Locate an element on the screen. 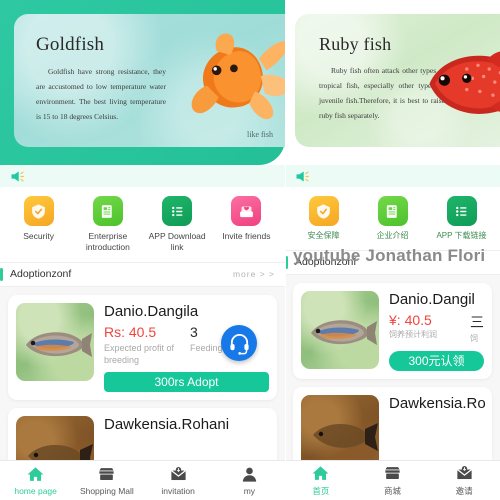 The width and height of the screenshot is (500, 500). list-item: Danio.Dangil ¥: 40.5 饲养预计利润 三 饲 300元认领 is located at coordinates (392, 330).